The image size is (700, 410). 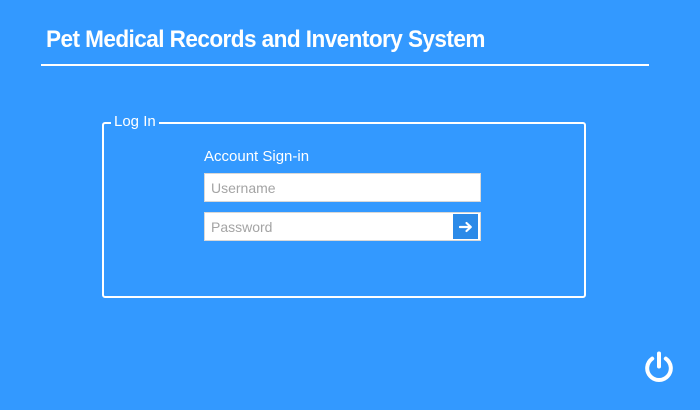 I want to click on login-legend: Log In, so click(x=135, y=122).